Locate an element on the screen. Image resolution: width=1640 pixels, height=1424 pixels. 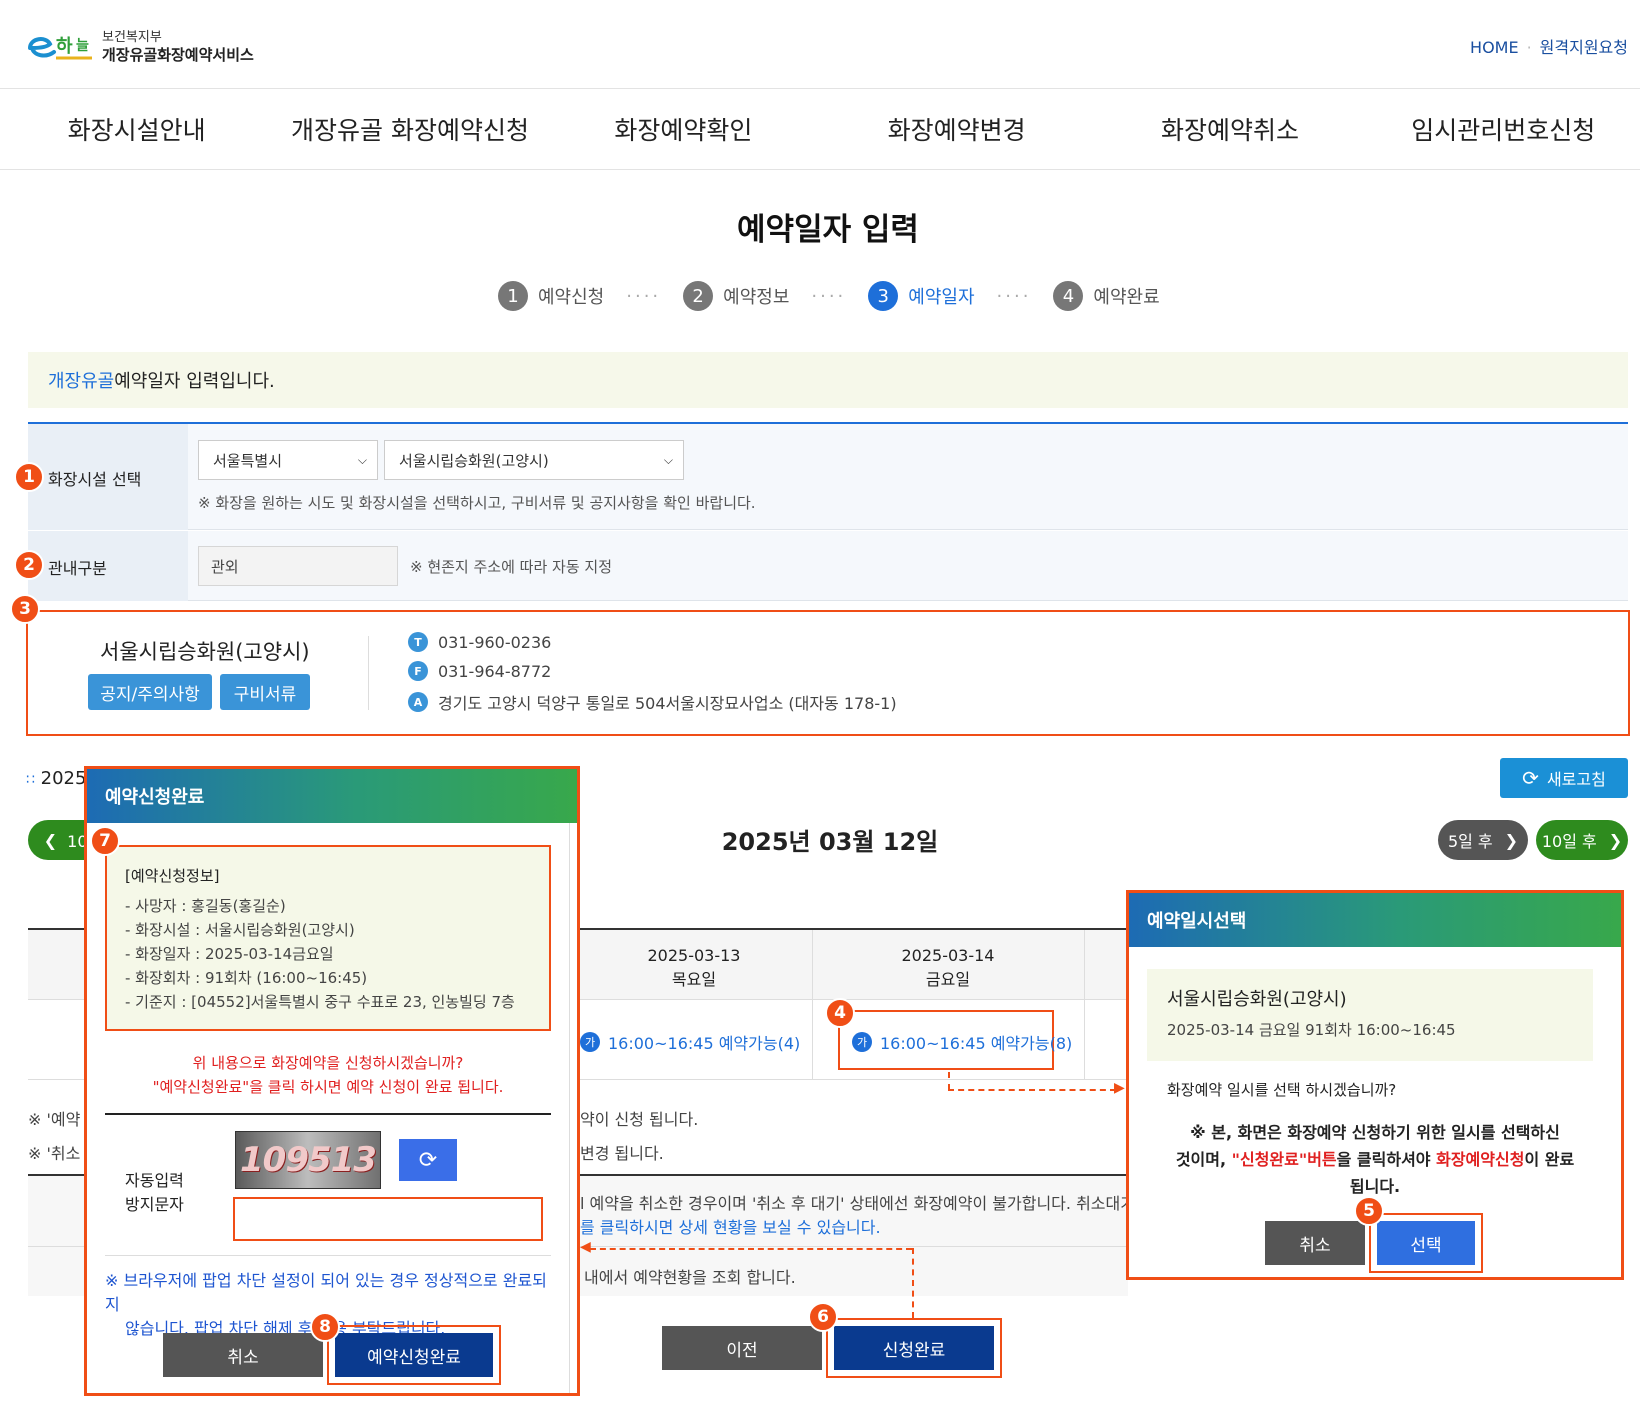
warning-text: 것이며, is located at coordinates (1203, 1159).